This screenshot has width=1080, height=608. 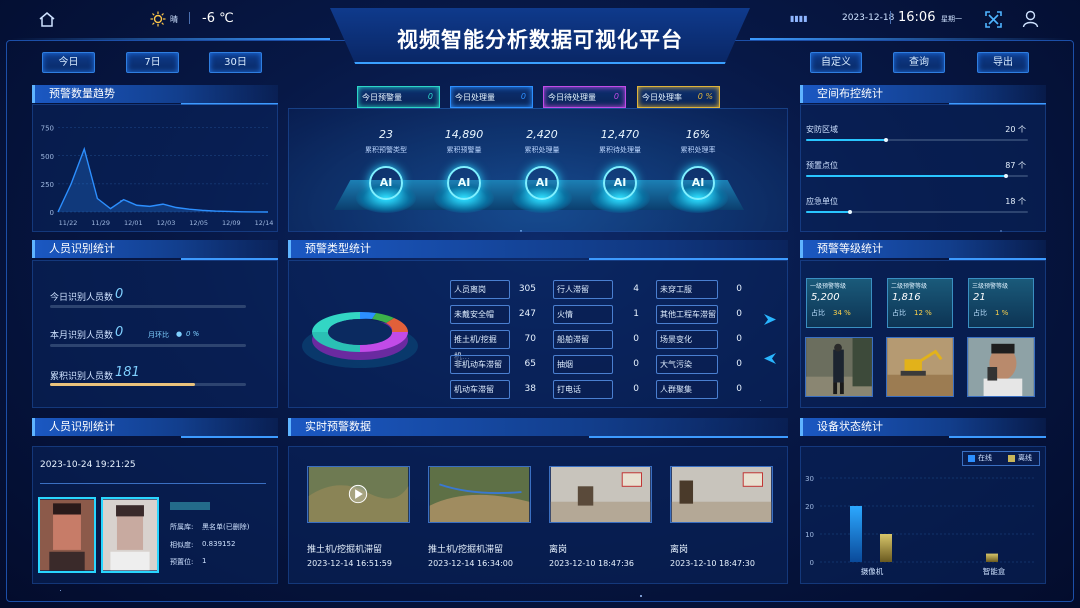 I want to click on realtime-event-time: 2023-12-14 16:34:00, so click(x=470, y=563).